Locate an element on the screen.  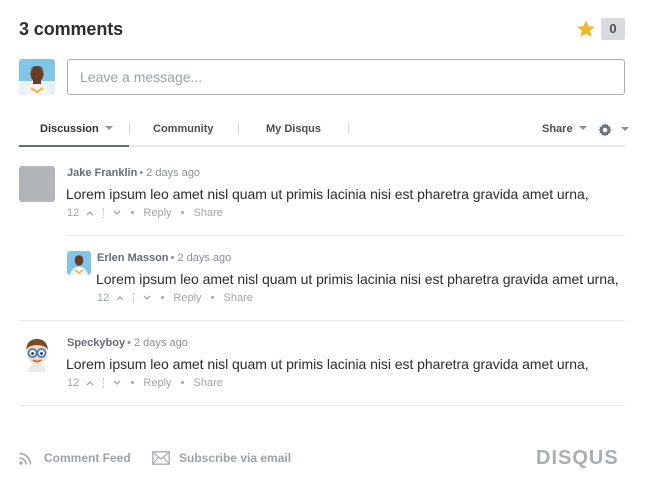
recommend-count: 0 is located at coordinates (613, 29).